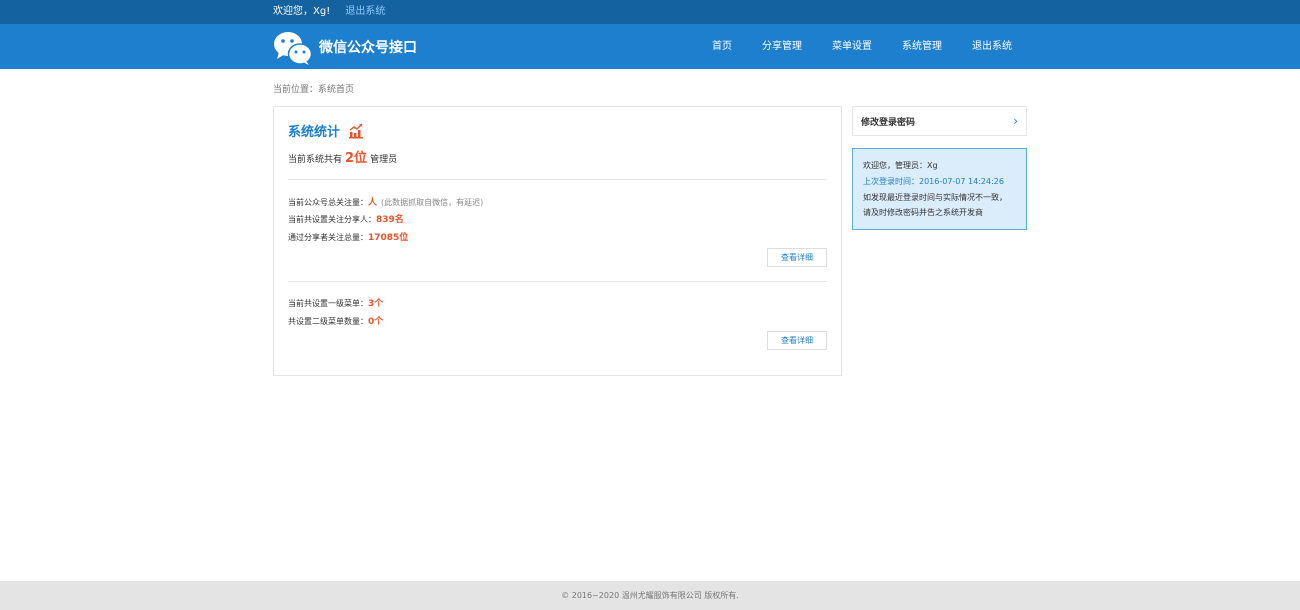 Image resolution: width=1300 pixels, height=610 pixels. Describe the element at coordinates (314, 132) in the screenshot. I see `stats-title: 系统统计` at that location.